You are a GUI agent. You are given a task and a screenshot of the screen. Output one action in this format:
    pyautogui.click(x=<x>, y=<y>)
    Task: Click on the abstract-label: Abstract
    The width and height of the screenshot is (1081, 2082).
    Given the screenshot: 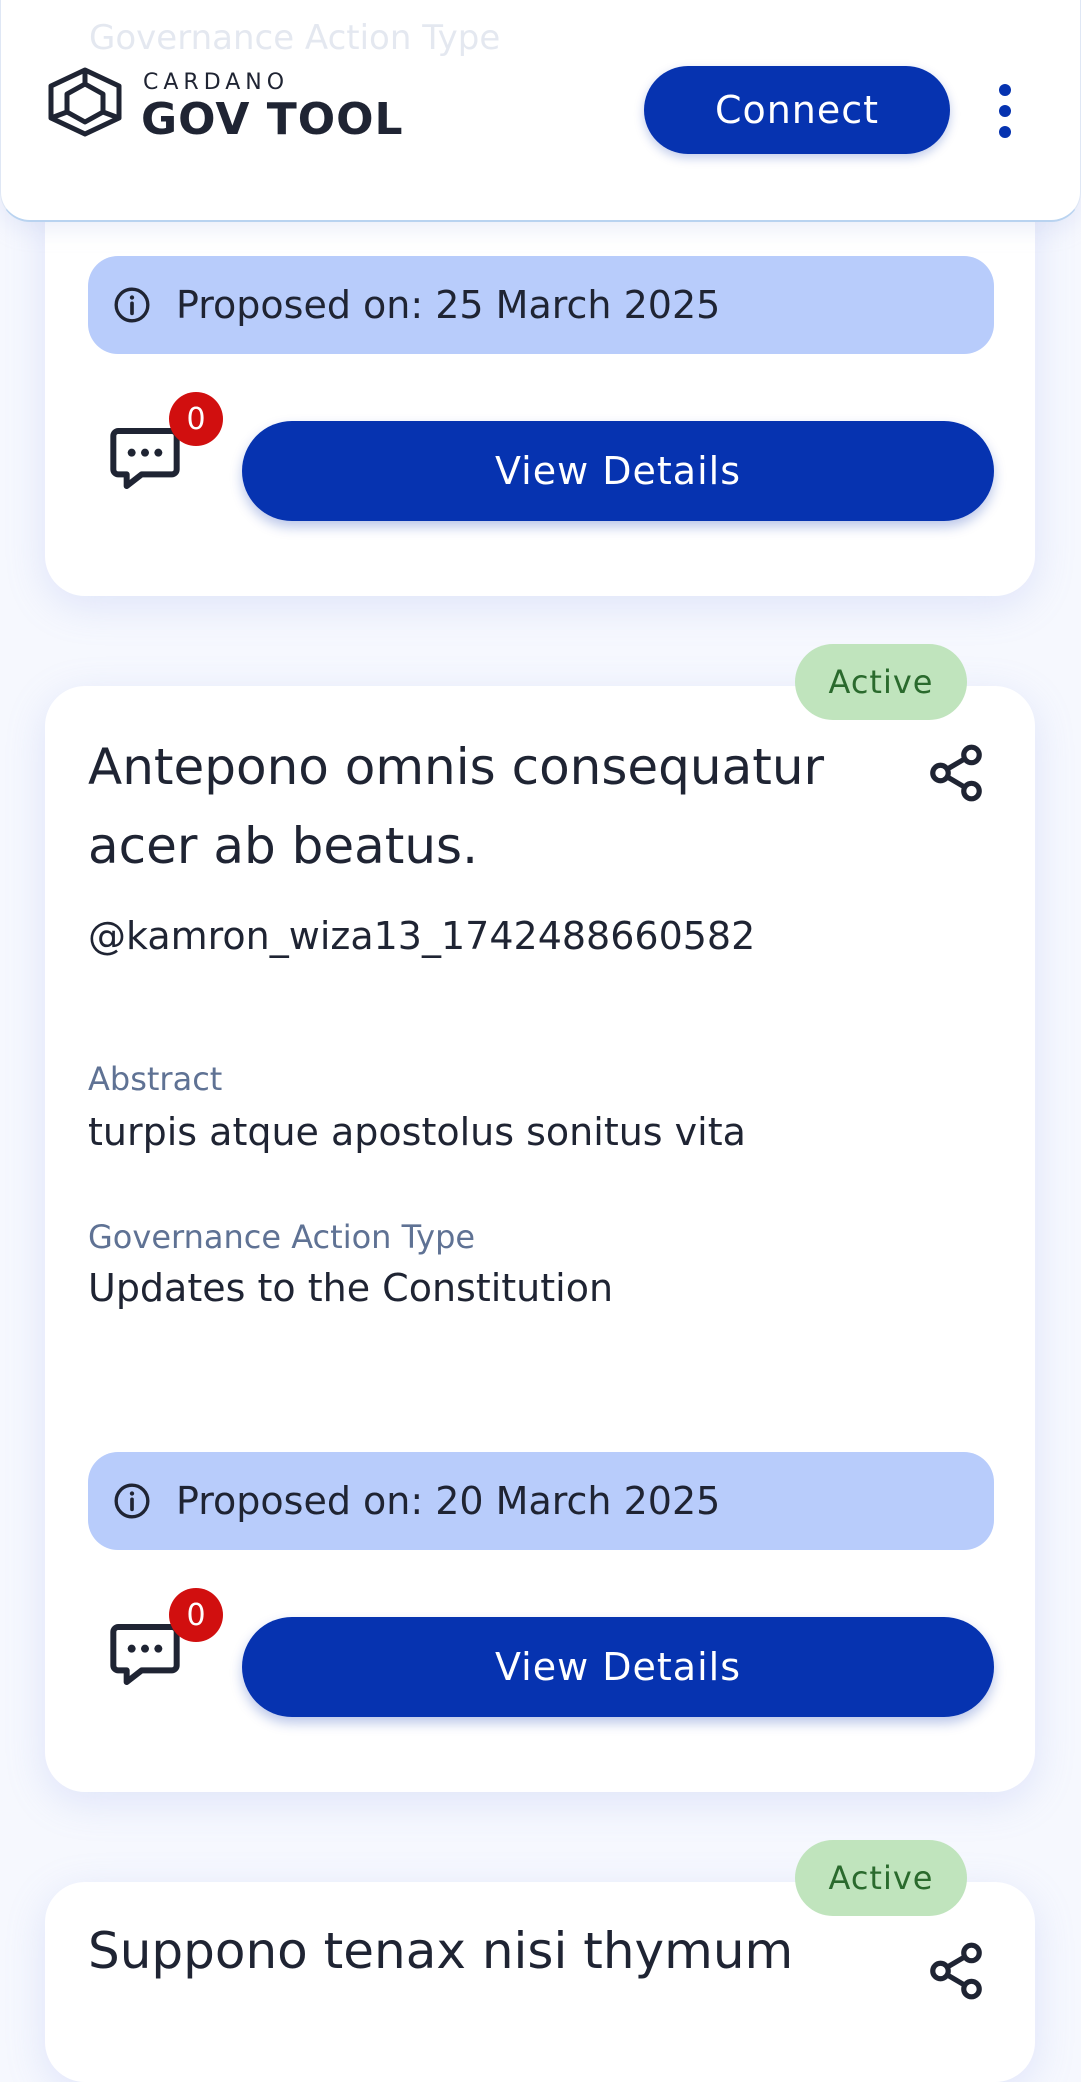 What is the action you would take?
    pyautogui.click(x=155, y=1079)
    